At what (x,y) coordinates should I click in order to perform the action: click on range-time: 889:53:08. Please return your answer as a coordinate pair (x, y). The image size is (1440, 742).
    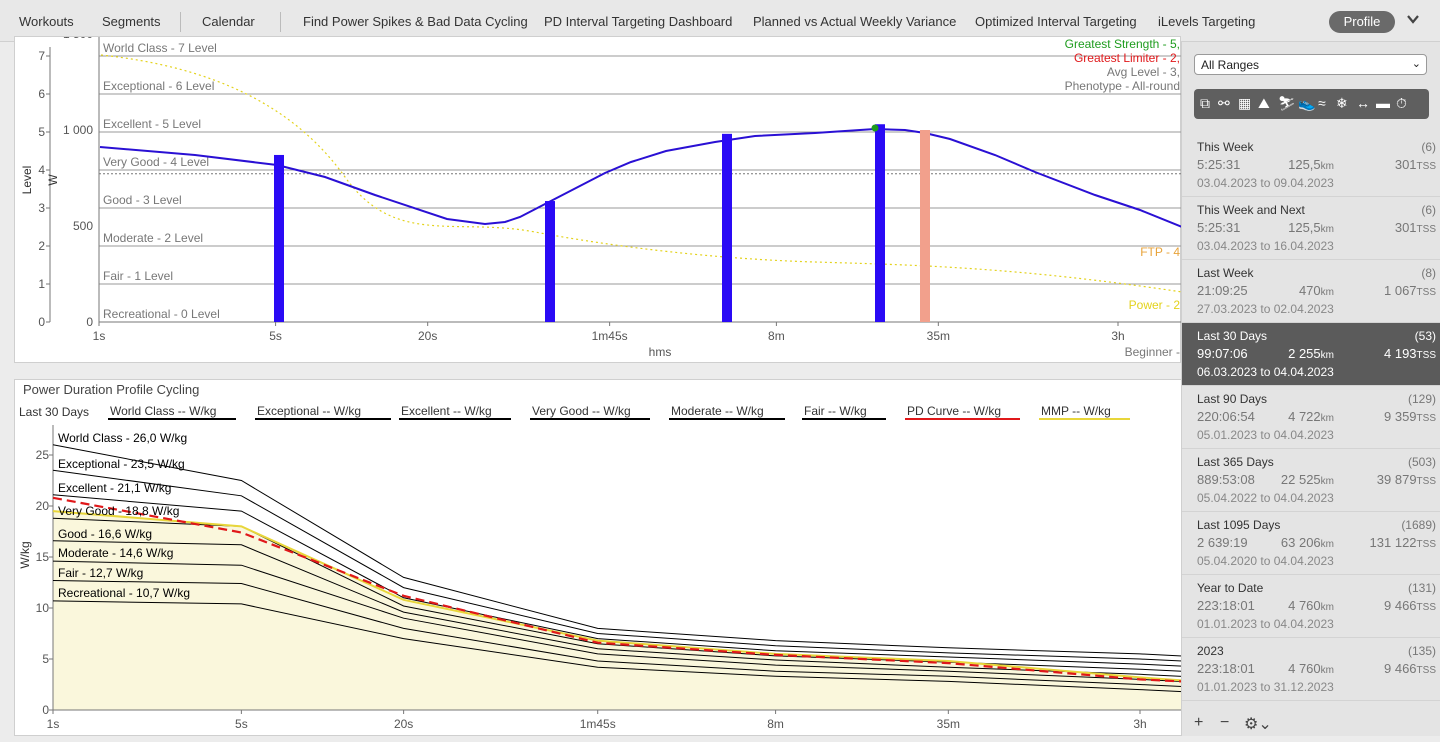
    Looking at the image, I should click on (1226, 479).